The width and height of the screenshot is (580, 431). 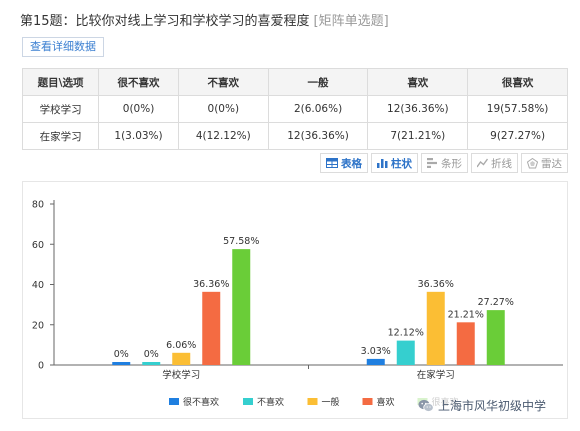 I want to click on table-icon, so click(x=332, y=163).